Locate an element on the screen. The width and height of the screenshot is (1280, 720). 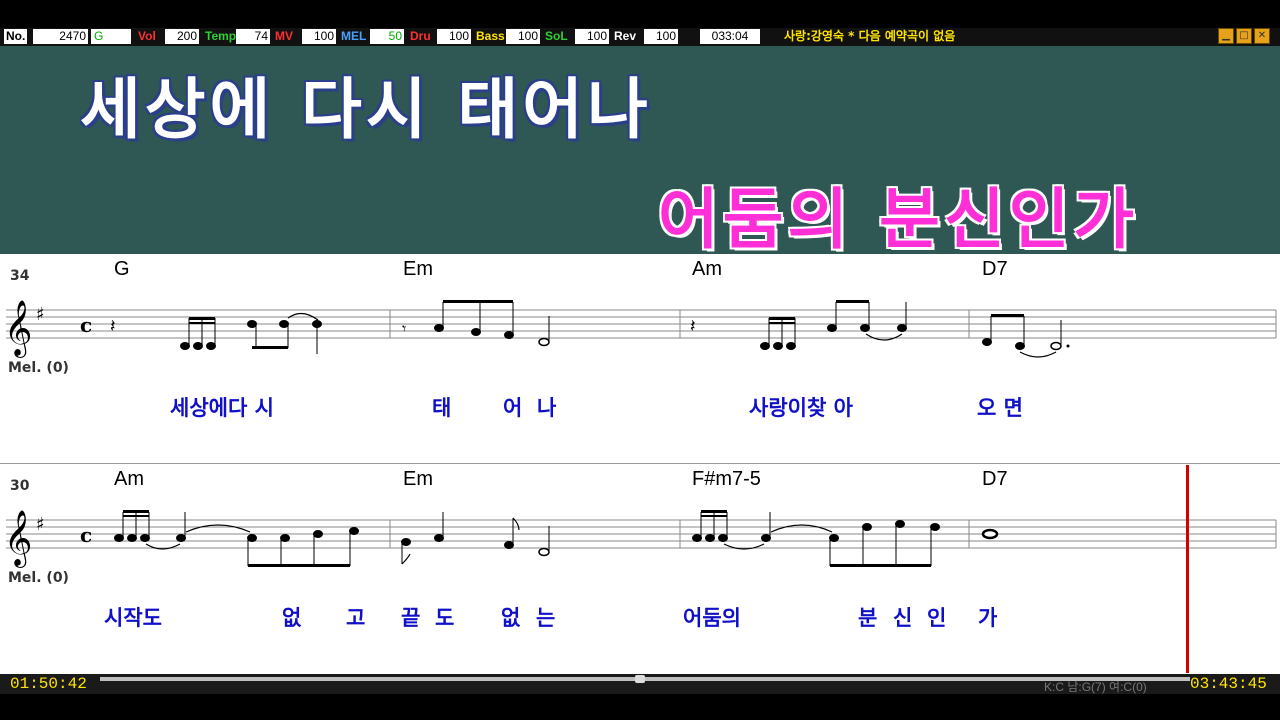
lyric: 도 is located at coordinates (445, 618).